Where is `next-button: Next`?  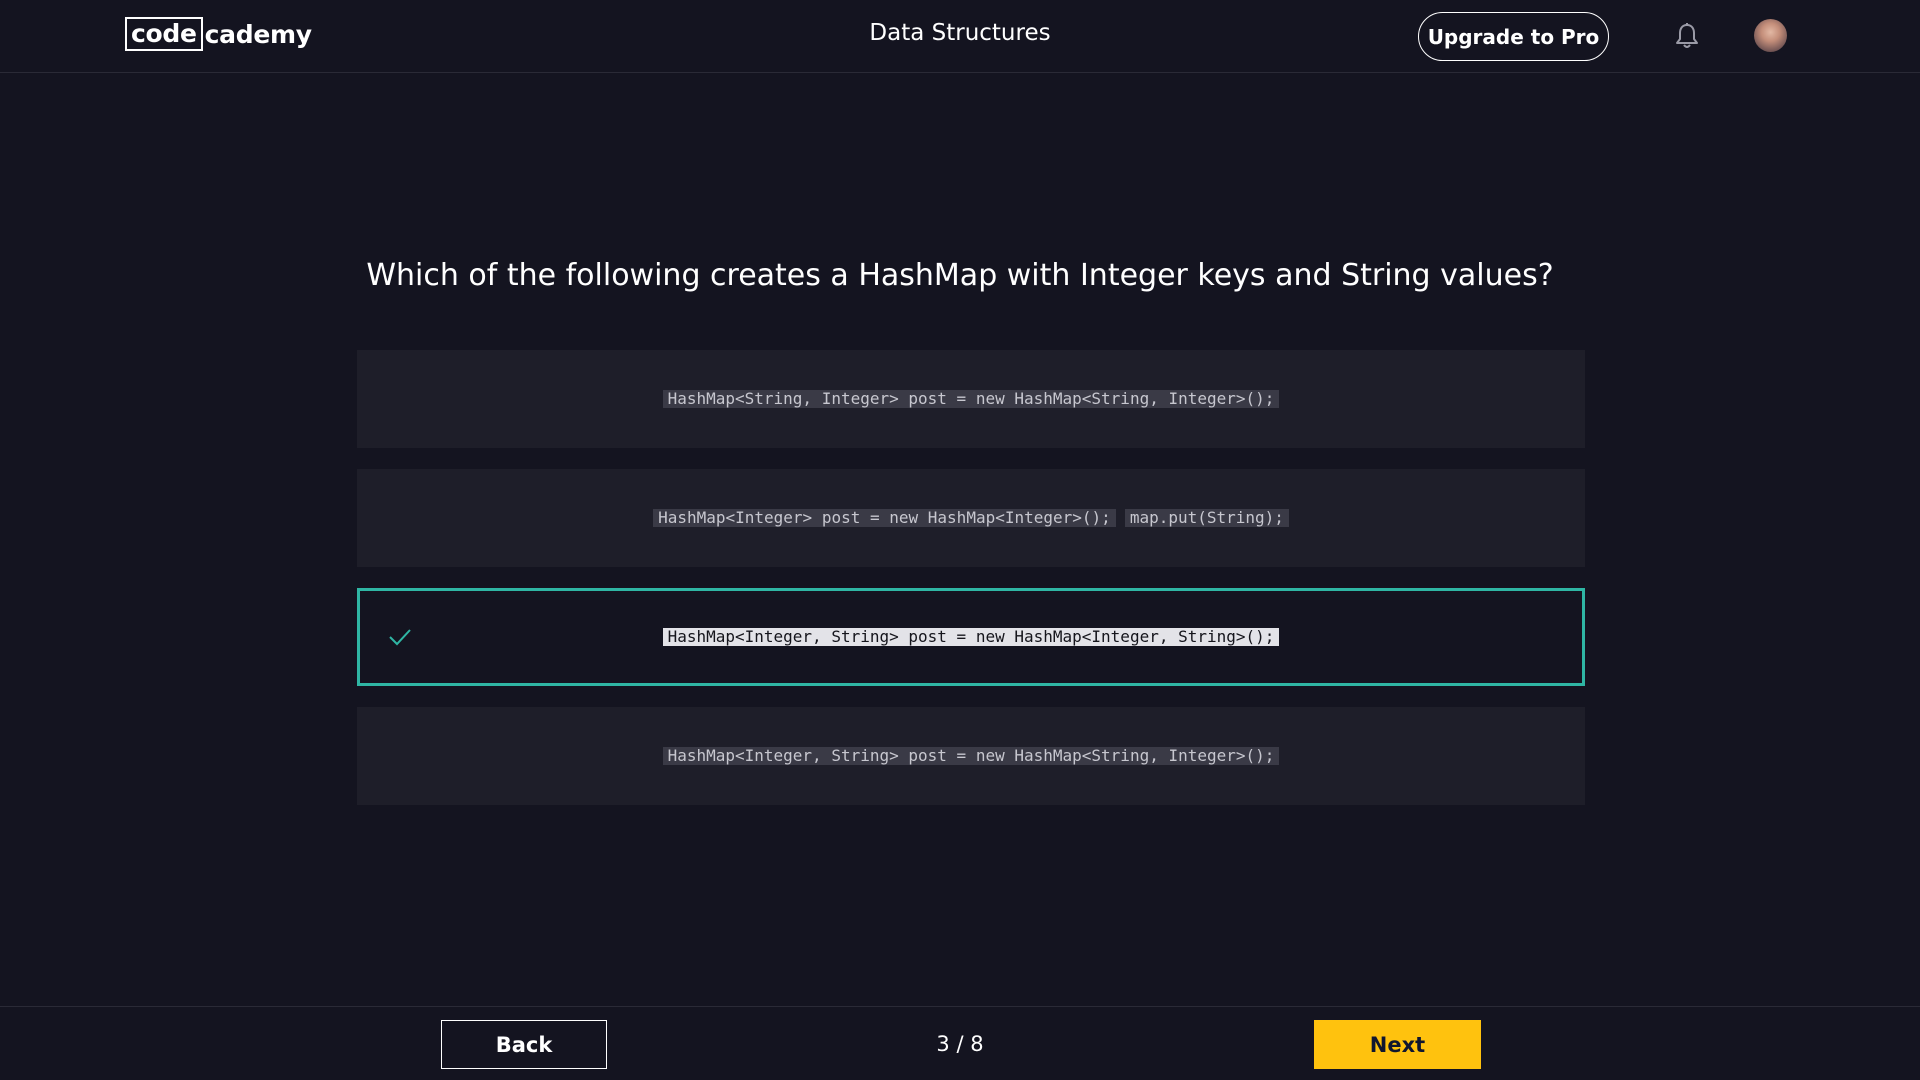
next-button: Next is located at coordinates (1397, 1044).